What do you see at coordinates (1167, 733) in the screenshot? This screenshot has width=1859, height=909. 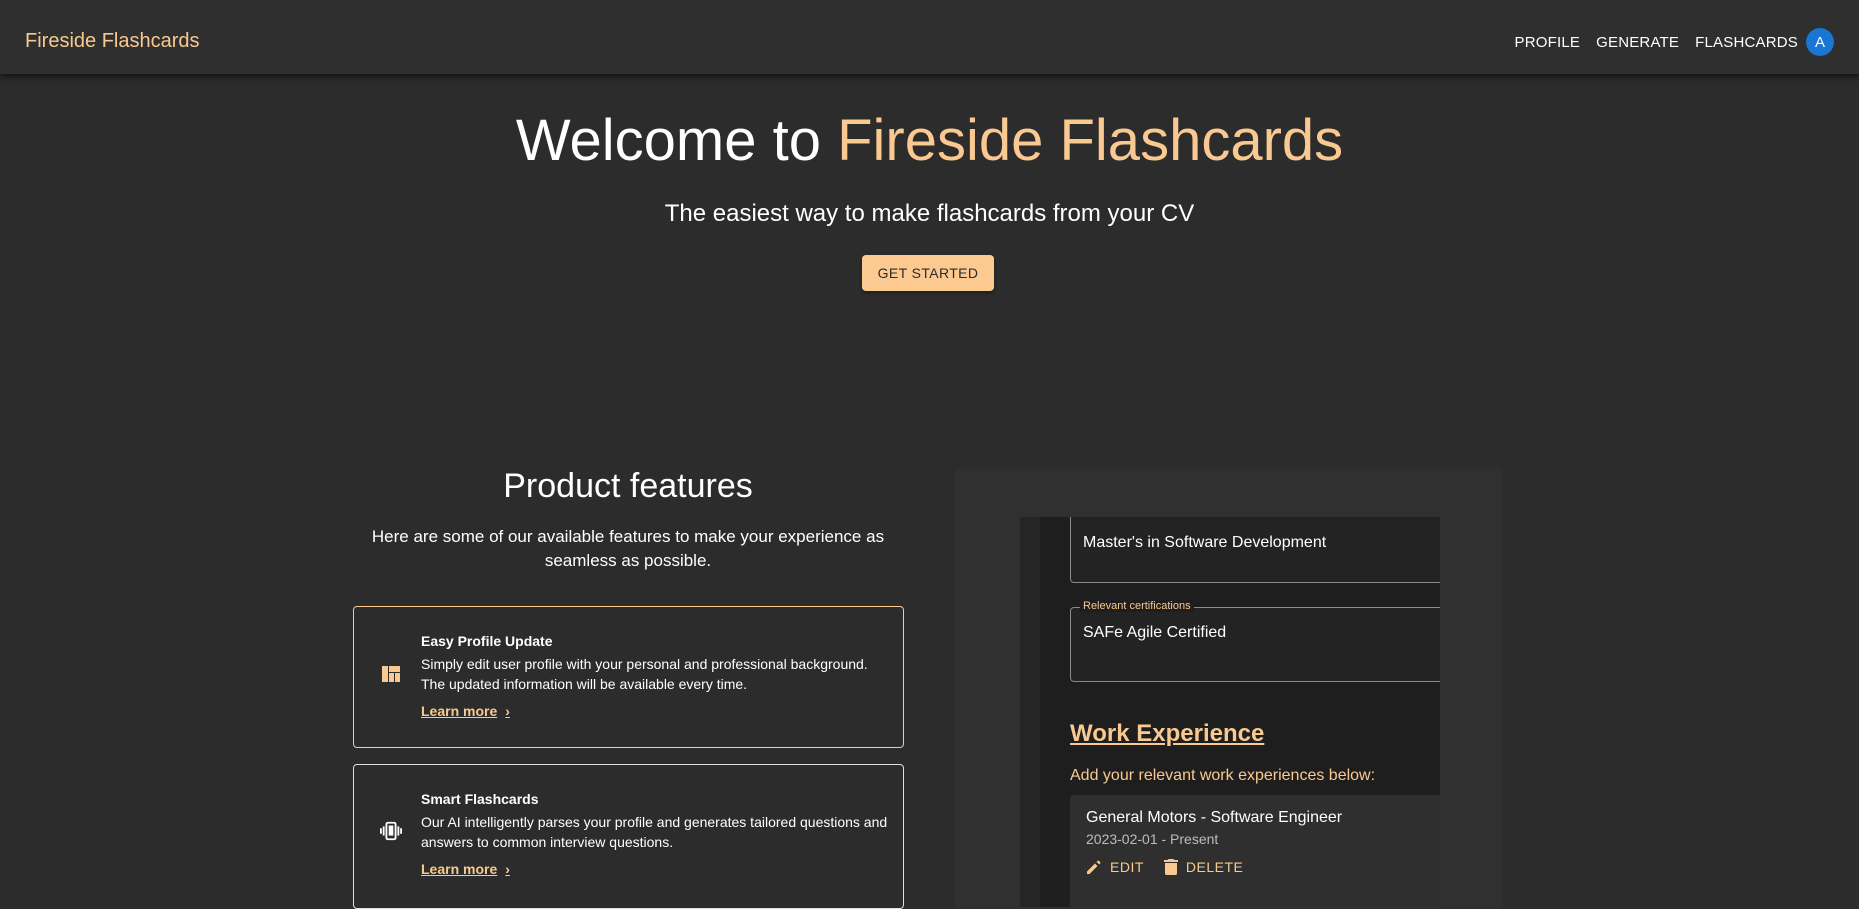 I see `work-experience-heading: Work Experience` at bounding box center [1167, 733].